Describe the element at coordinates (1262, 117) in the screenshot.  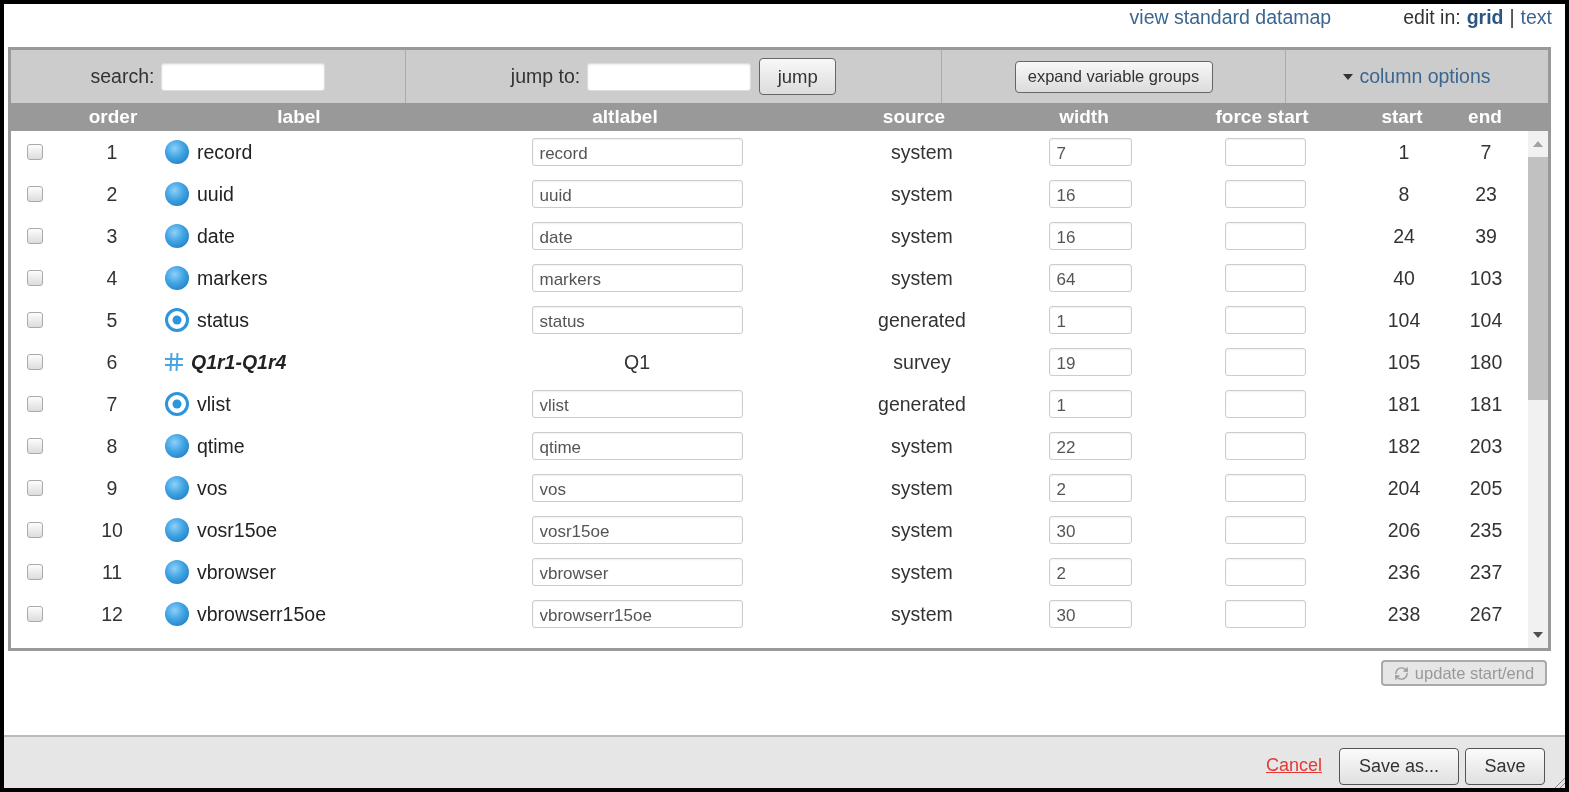
I see `column-header: force start` at that location.